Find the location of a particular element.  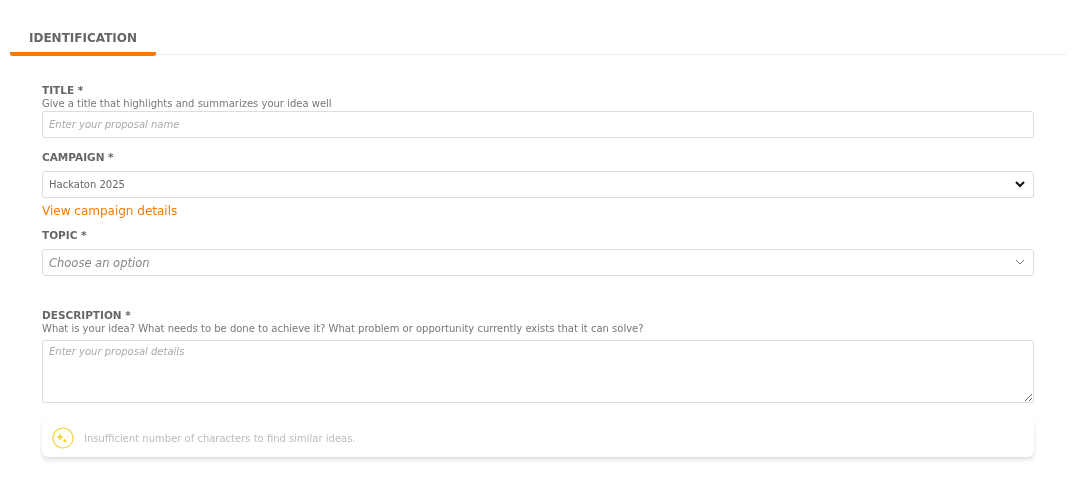

field-label: CAMPAIGN * is located at coordinates (78, 157).